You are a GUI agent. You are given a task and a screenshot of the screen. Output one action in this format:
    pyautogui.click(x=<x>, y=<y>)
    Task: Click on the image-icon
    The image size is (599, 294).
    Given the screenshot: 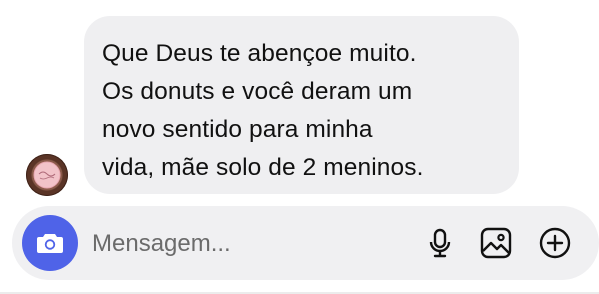 What is the action you would take?
    pyautogui.click(x=496, y=243)
    